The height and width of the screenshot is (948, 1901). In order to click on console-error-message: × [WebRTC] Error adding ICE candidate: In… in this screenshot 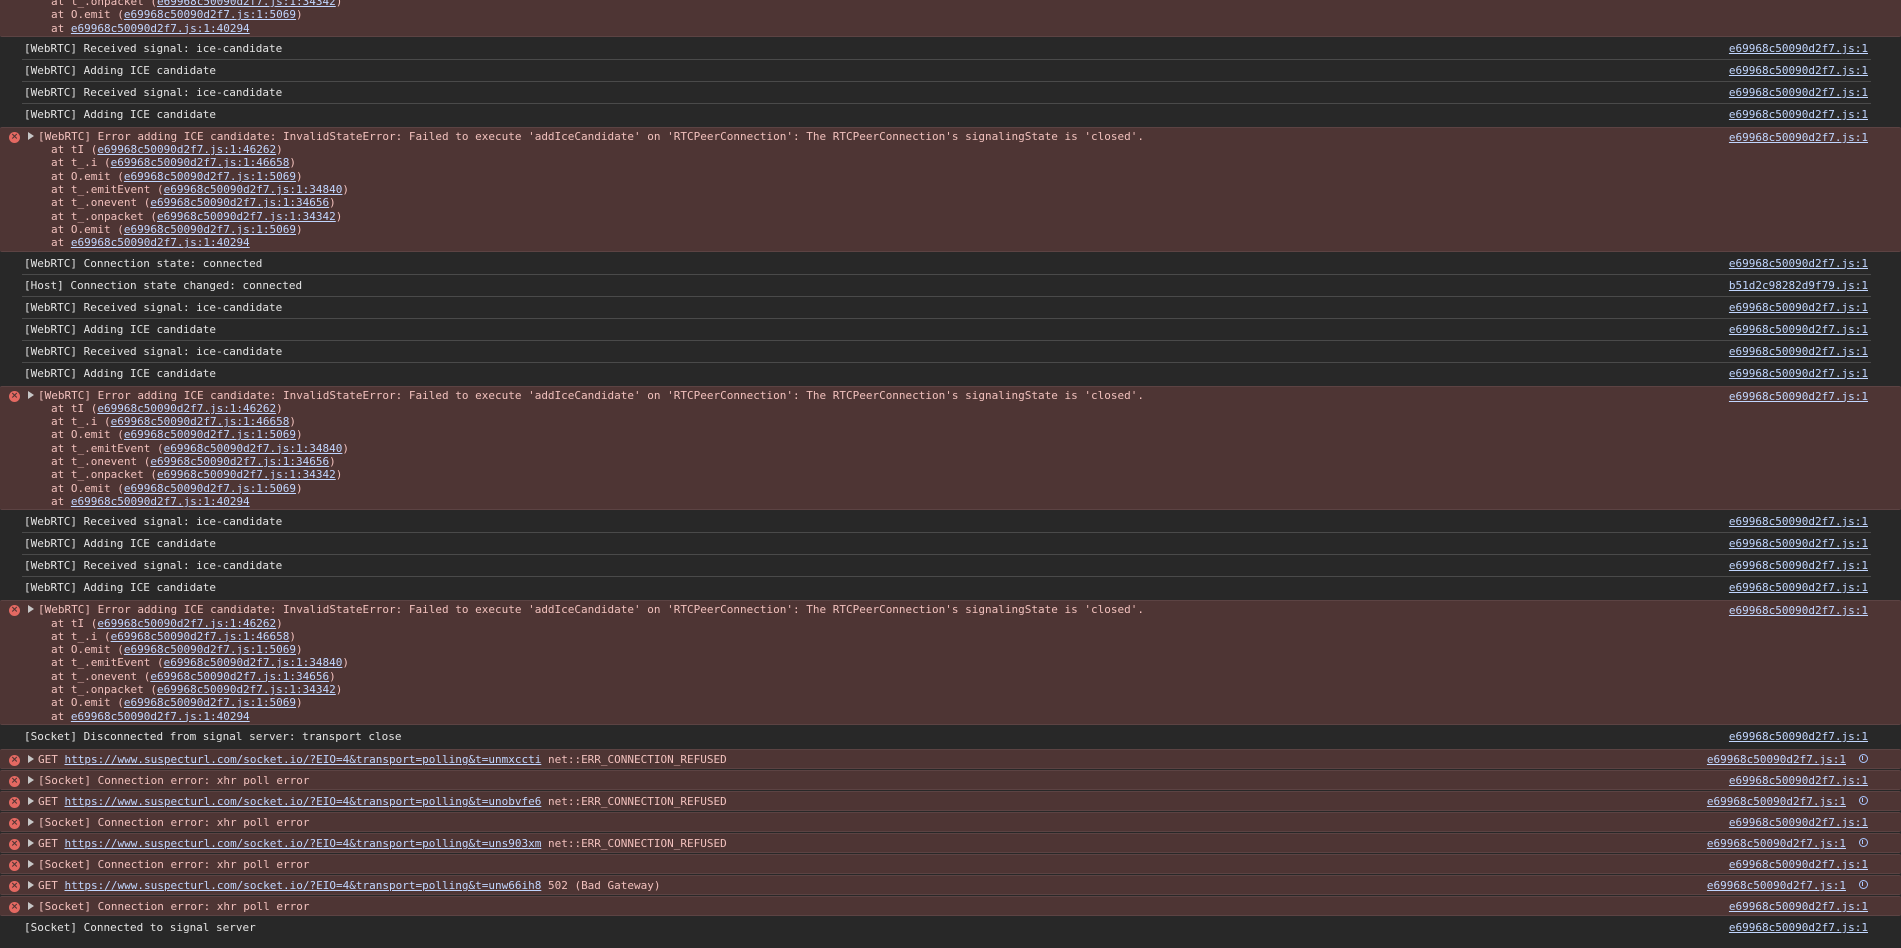, I will do `click(950, 448)`.